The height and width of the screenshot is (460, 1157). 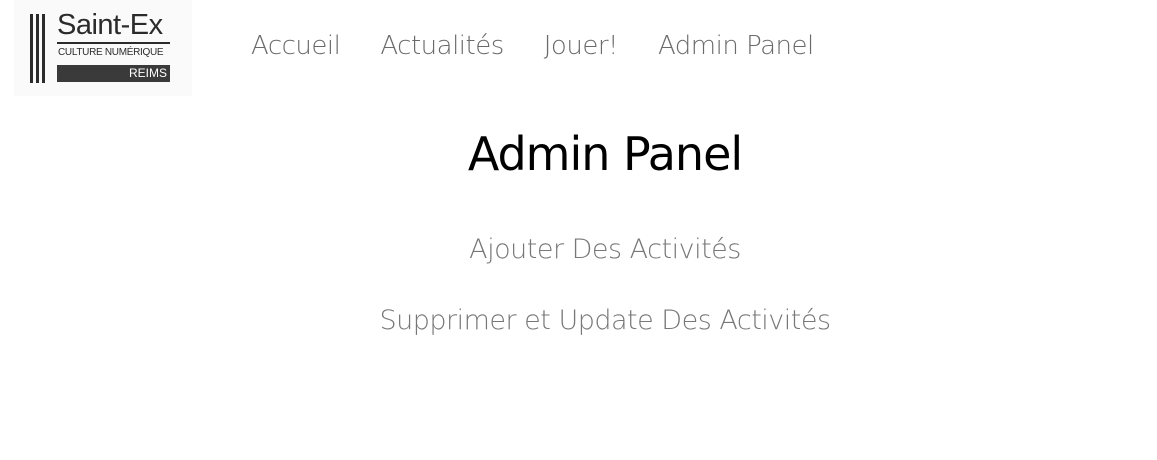 I want to click on logo-city: REIMS, so click(x=113, y=73).